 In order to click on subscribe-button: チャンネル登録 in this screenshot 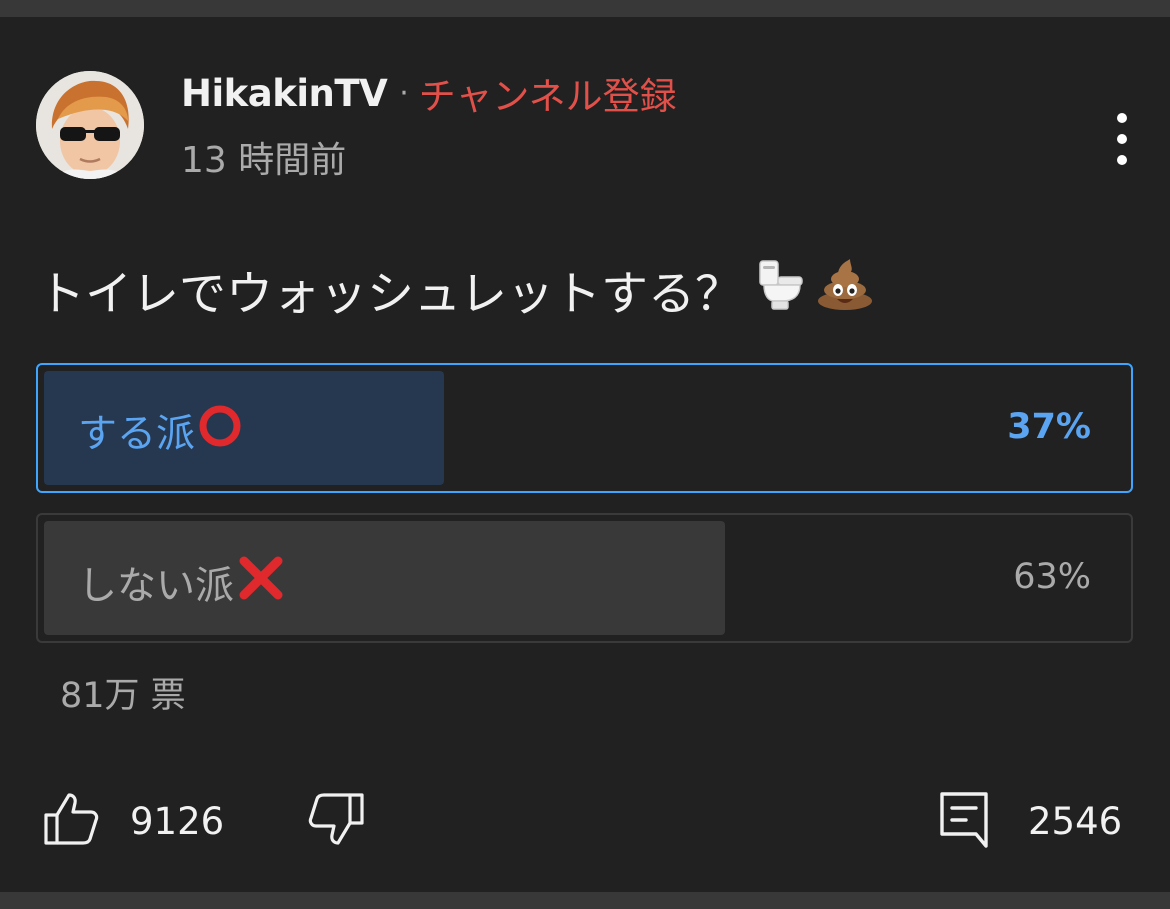, I will do `click(548, 93)`.